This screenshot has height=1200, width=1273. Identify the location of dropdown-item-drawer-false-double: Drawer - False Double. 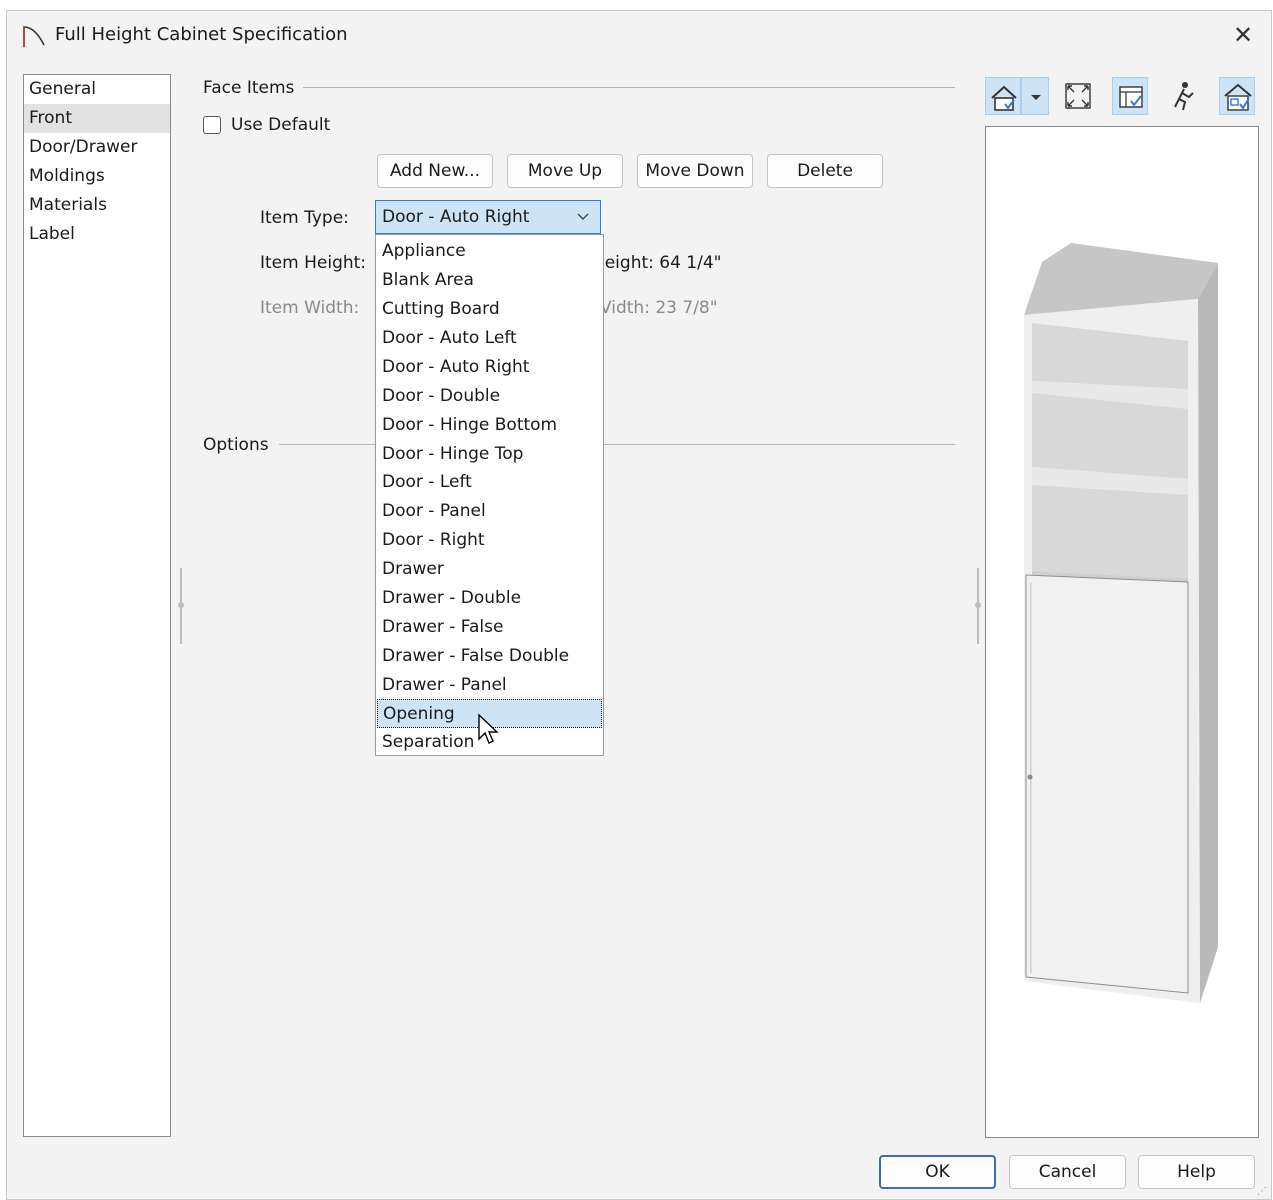
(489, 656).